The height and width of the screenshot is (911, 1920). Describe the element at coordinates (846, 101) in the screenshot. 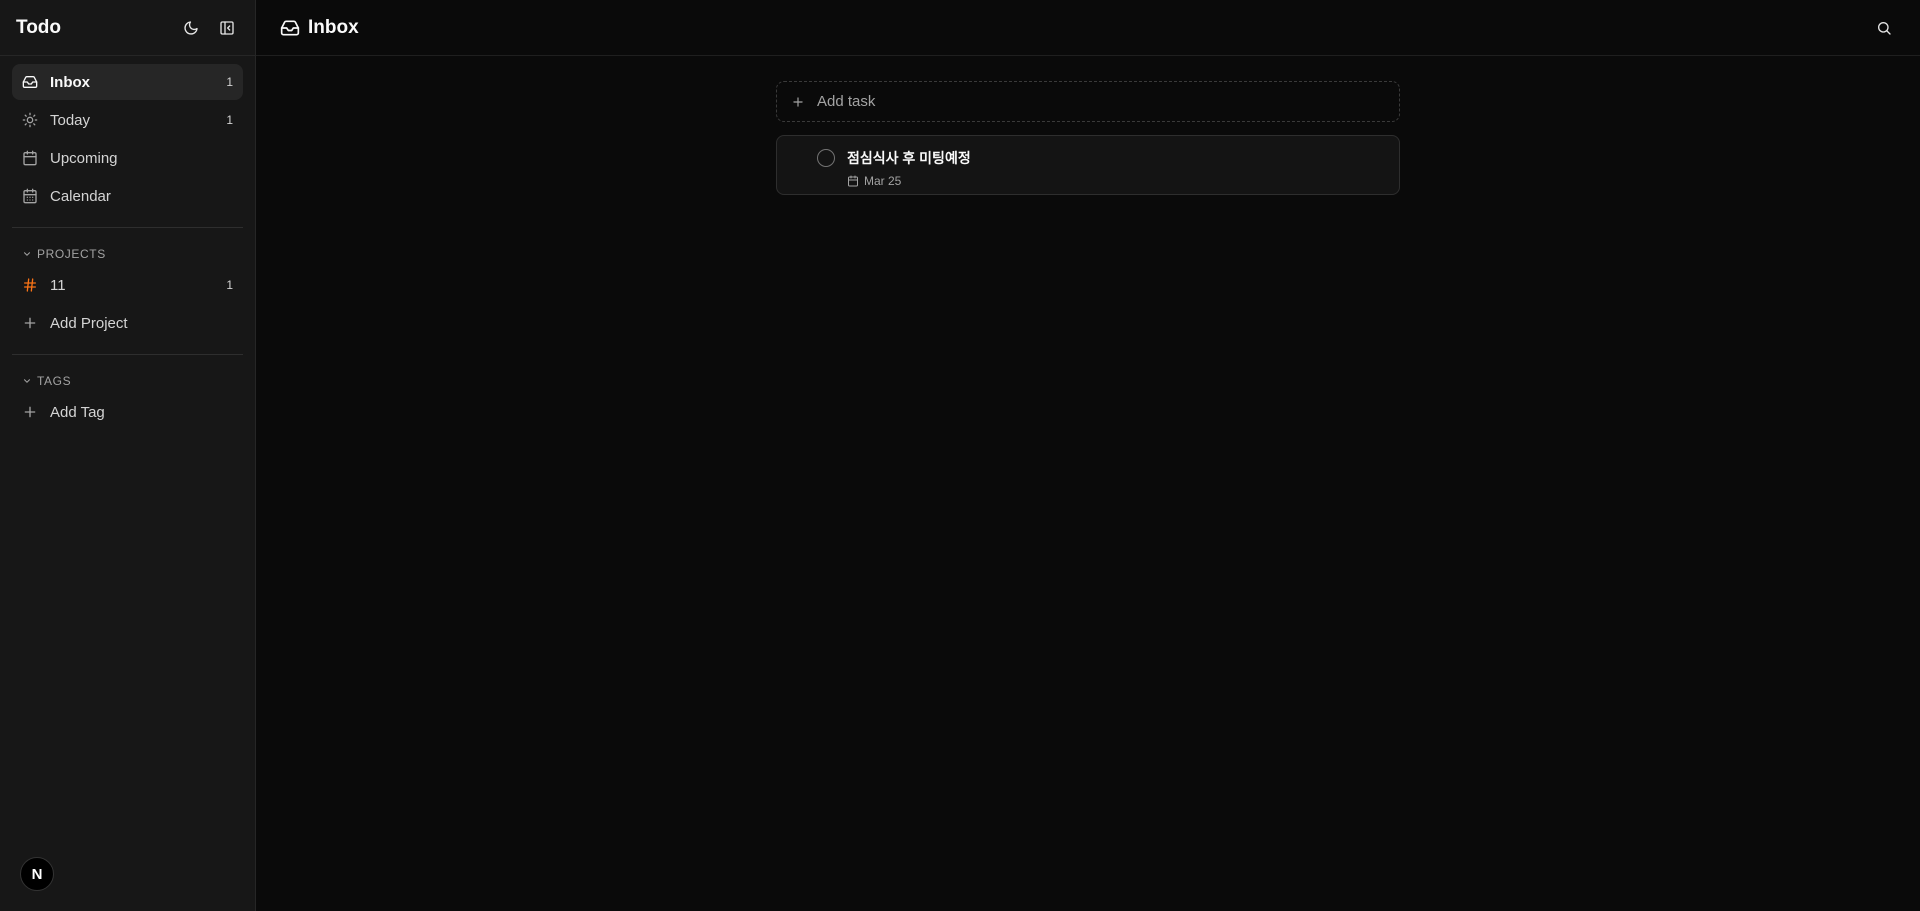

I see `add-task-label: Add task` at that location.